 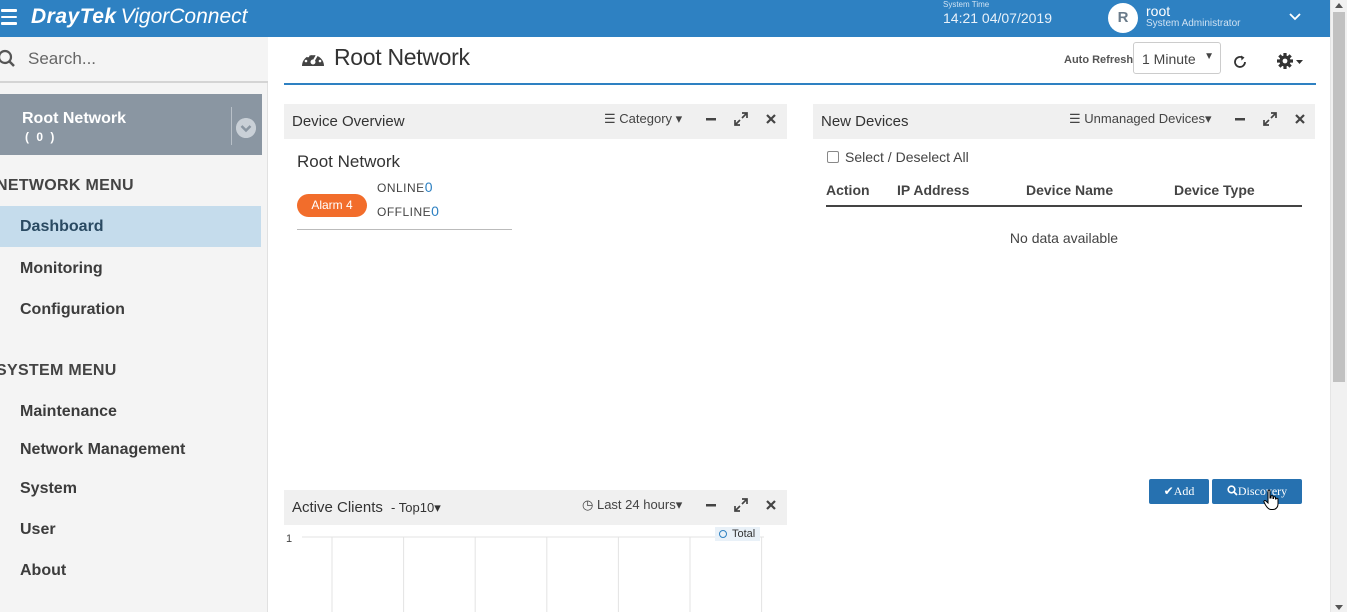 What do you see at coordinates (332, 205) in the screenshot?
I see `alarm-badge: Alarm 4` at bounding box center [332, 205].